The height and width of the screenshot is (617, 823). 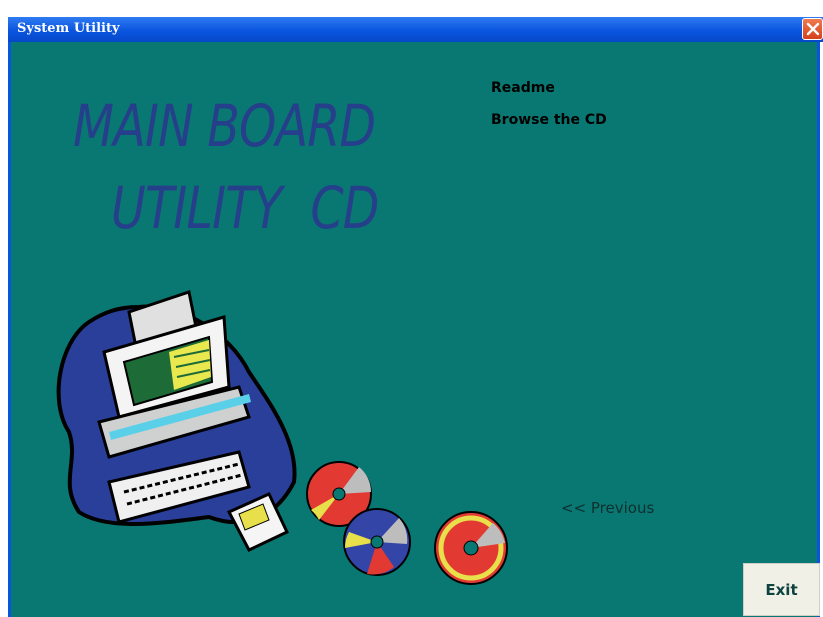 I want to click on watermark-line-2: UTILITY CD, so click(x=245, y=208).